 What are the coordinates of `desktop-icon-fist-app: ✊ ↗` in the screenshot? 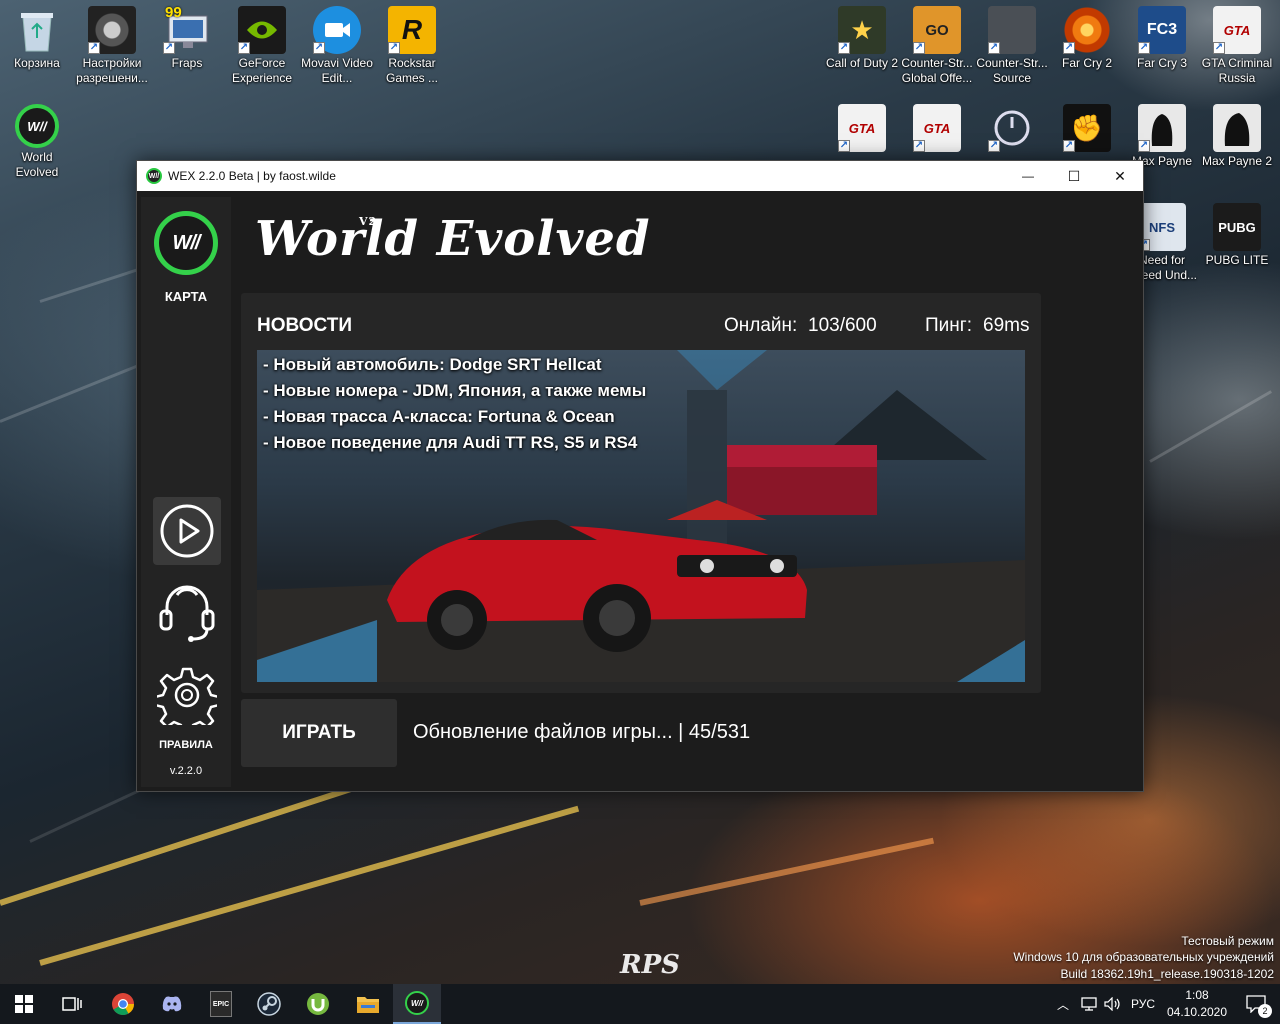 It's located at (1087, 129).